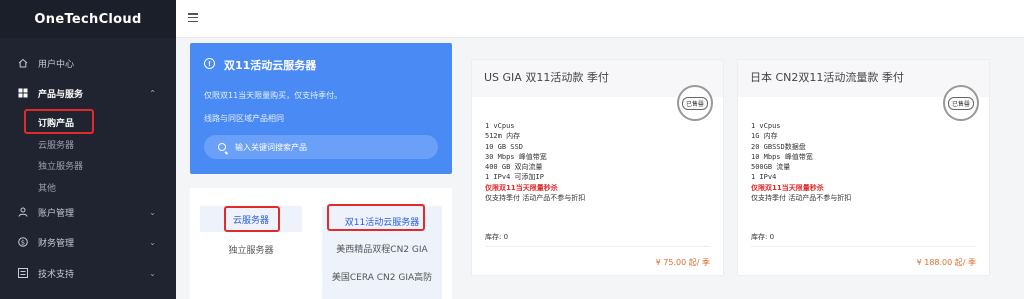 Image resolution: width=1024 pixels, height=299 pixels. I want to click on category-dedicated-servers: 独立服务器, so click(251, 249).